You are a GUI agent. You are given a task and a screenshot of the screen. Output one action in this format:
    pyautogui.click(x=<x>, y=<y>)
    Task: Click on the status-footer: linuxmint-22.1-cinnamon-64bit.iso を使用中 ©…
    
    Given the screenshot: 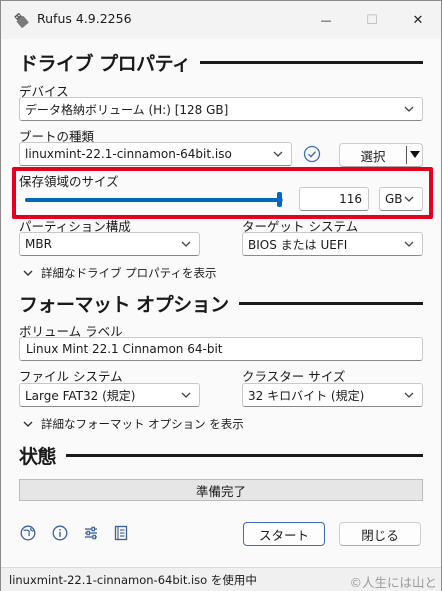 What is the action you would take?
    pyautogui.click(x=221, y=579)
    